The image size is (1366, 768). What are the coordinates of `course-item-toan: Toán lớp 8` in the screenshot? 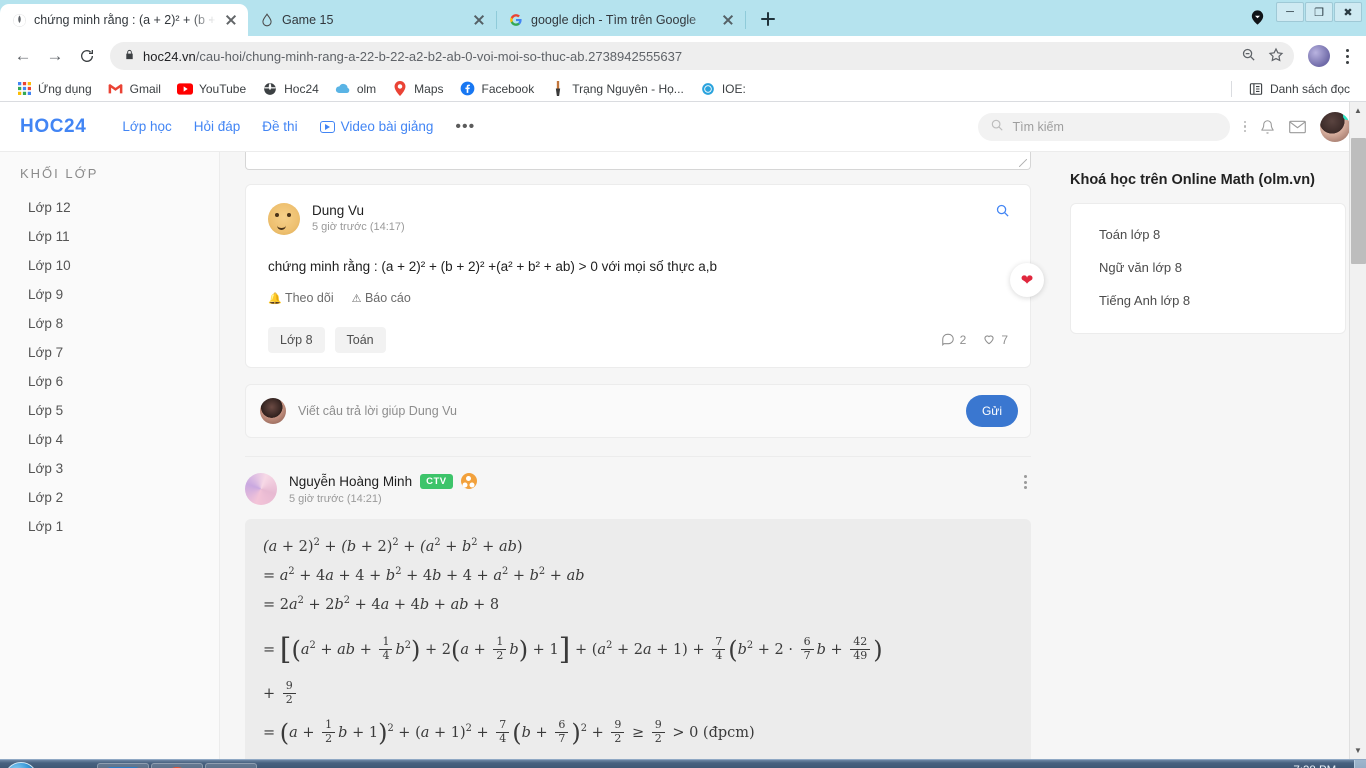 It's located at (1208, 234).